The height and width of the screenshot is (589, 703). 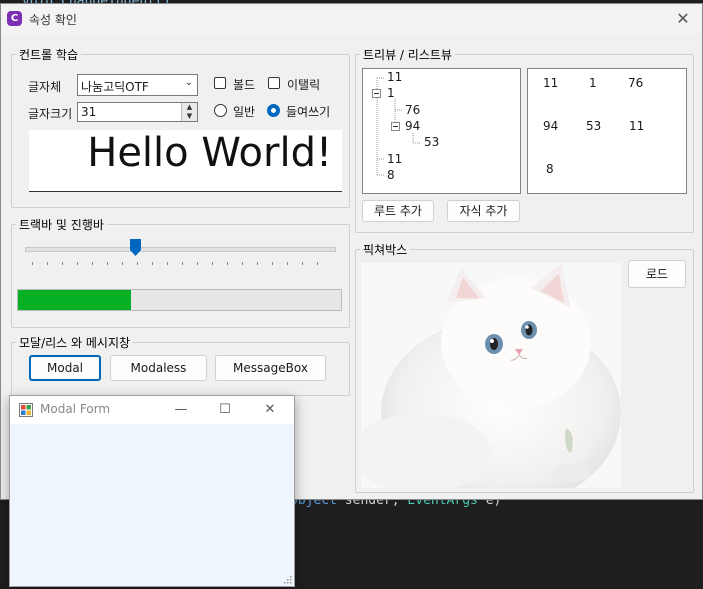 What do you see at coordinates (180, 249) in the screenshot?
I see `trackbar-track` at bounding box center [180, 249].